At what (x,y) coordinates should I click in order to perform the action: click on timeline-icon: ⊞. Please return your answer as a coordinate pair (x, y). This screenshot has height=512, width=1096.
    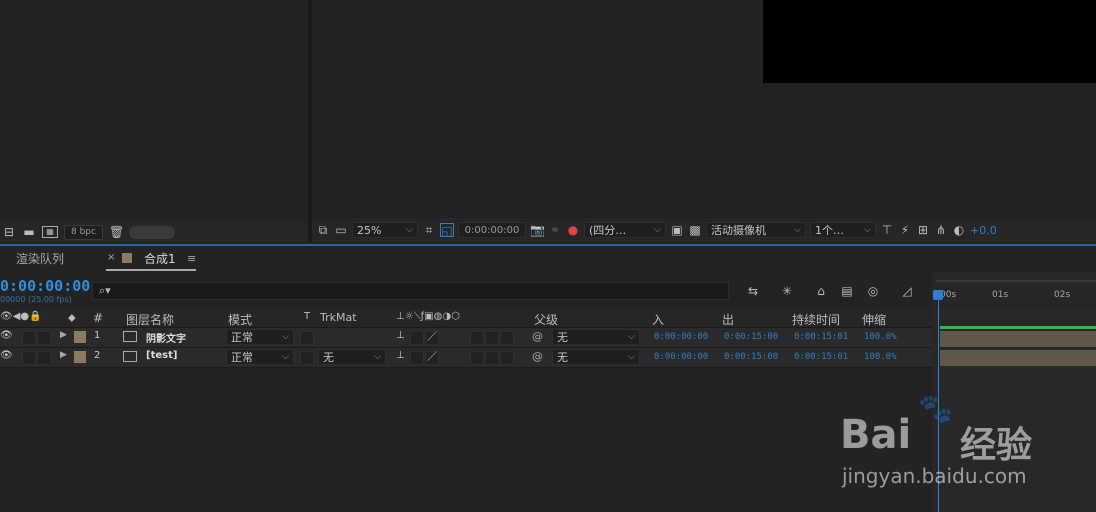
    Looking at the image, I should click on (923, 230).